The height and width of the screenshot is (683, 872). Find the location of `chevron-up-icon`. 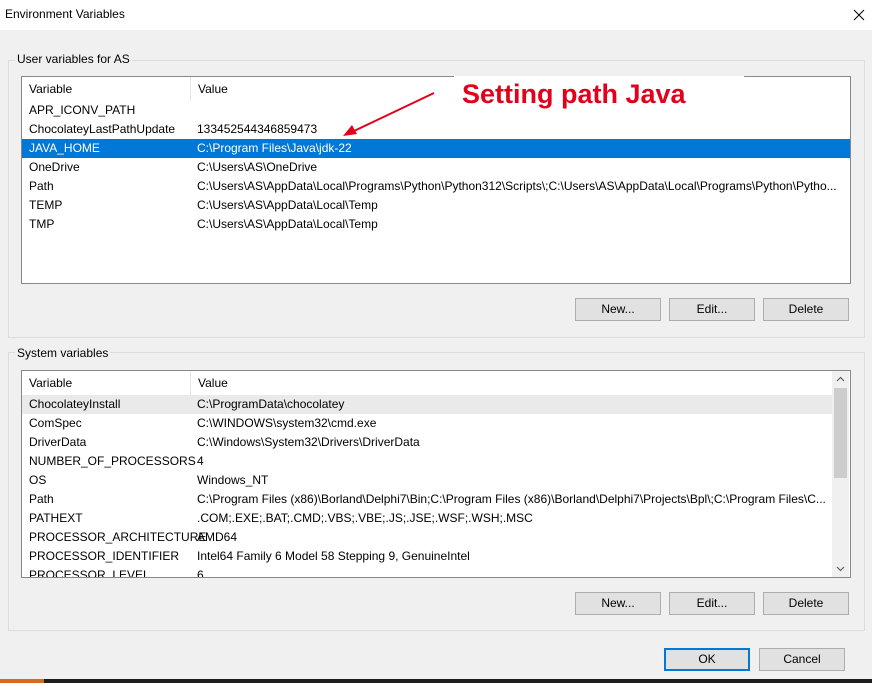

chevron-up-icon is located at coordinates (840, 379).